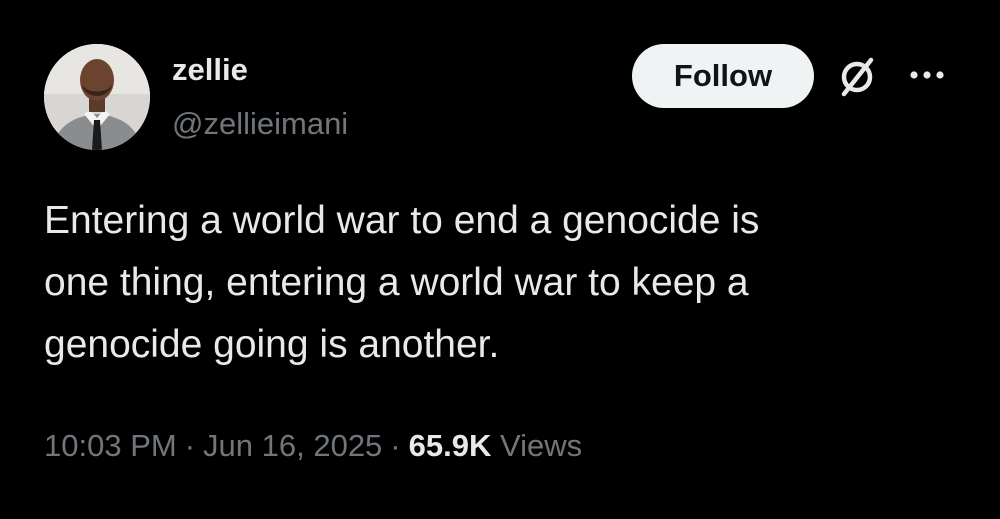 This screenshot has height=519, width=1000. I want to click on tweet-time: 10:03 PM, so click(110, 445).